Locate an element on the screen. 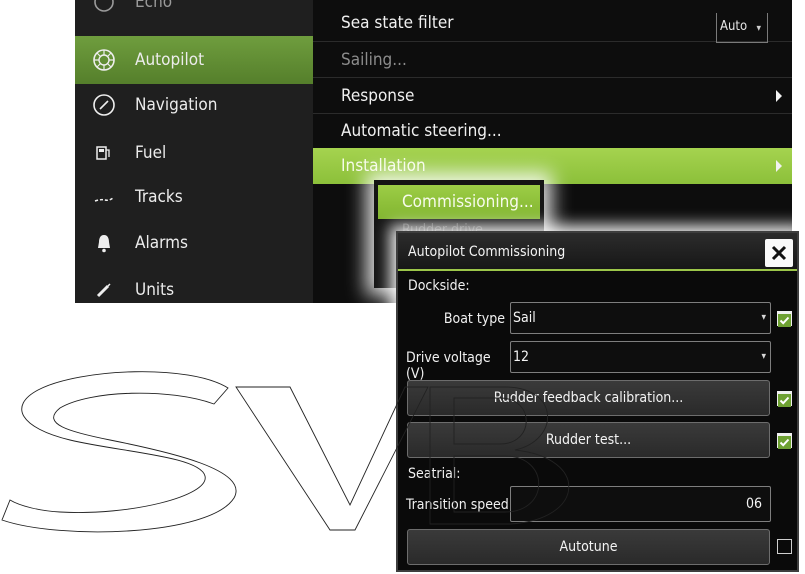 The image size is (805, 574). boat-type-label: Boat type is located at coordinates (474, 319).